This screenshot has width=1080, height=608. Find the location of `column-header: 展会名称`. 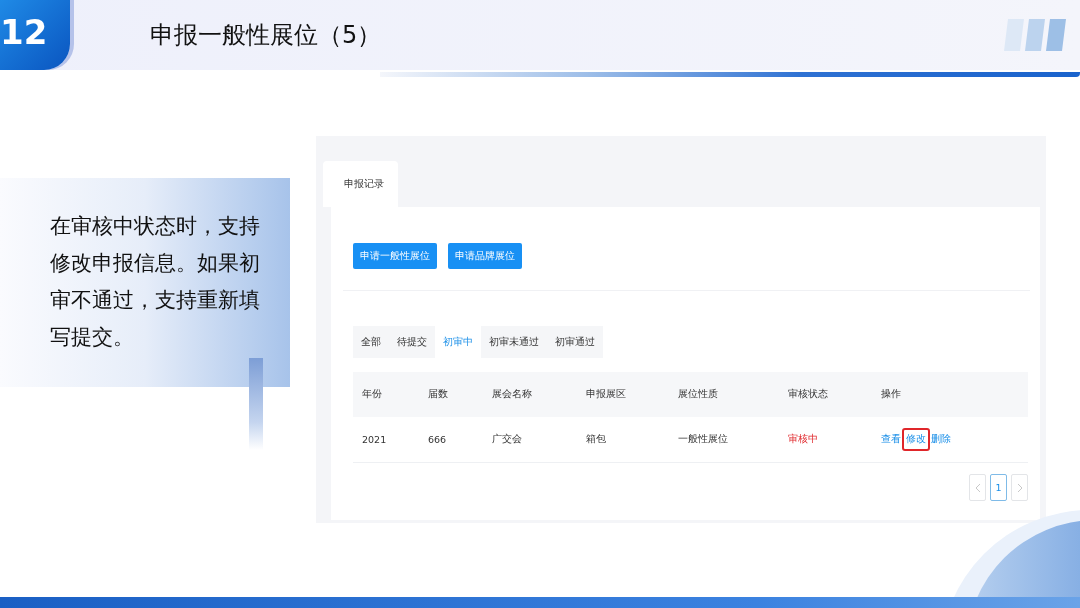

column-header: 展会名称 is located at coordinates (512, 394).